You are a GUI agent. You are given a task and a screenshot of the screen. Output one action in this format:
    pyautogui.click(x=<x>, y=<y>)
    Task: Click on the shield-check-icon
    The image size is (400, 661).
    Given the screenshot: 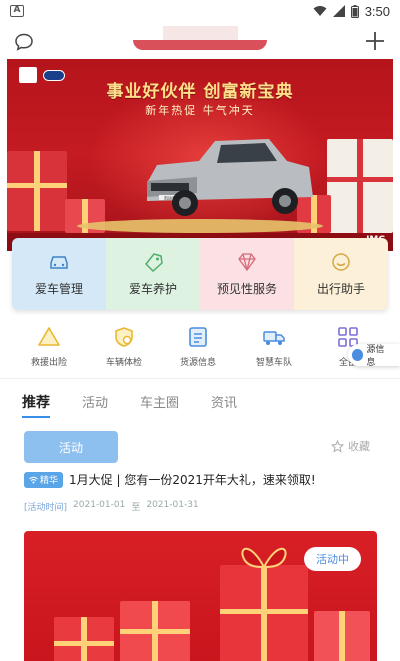 What is the action you would take?
    pyautogui.click(x=124, y=337)
    